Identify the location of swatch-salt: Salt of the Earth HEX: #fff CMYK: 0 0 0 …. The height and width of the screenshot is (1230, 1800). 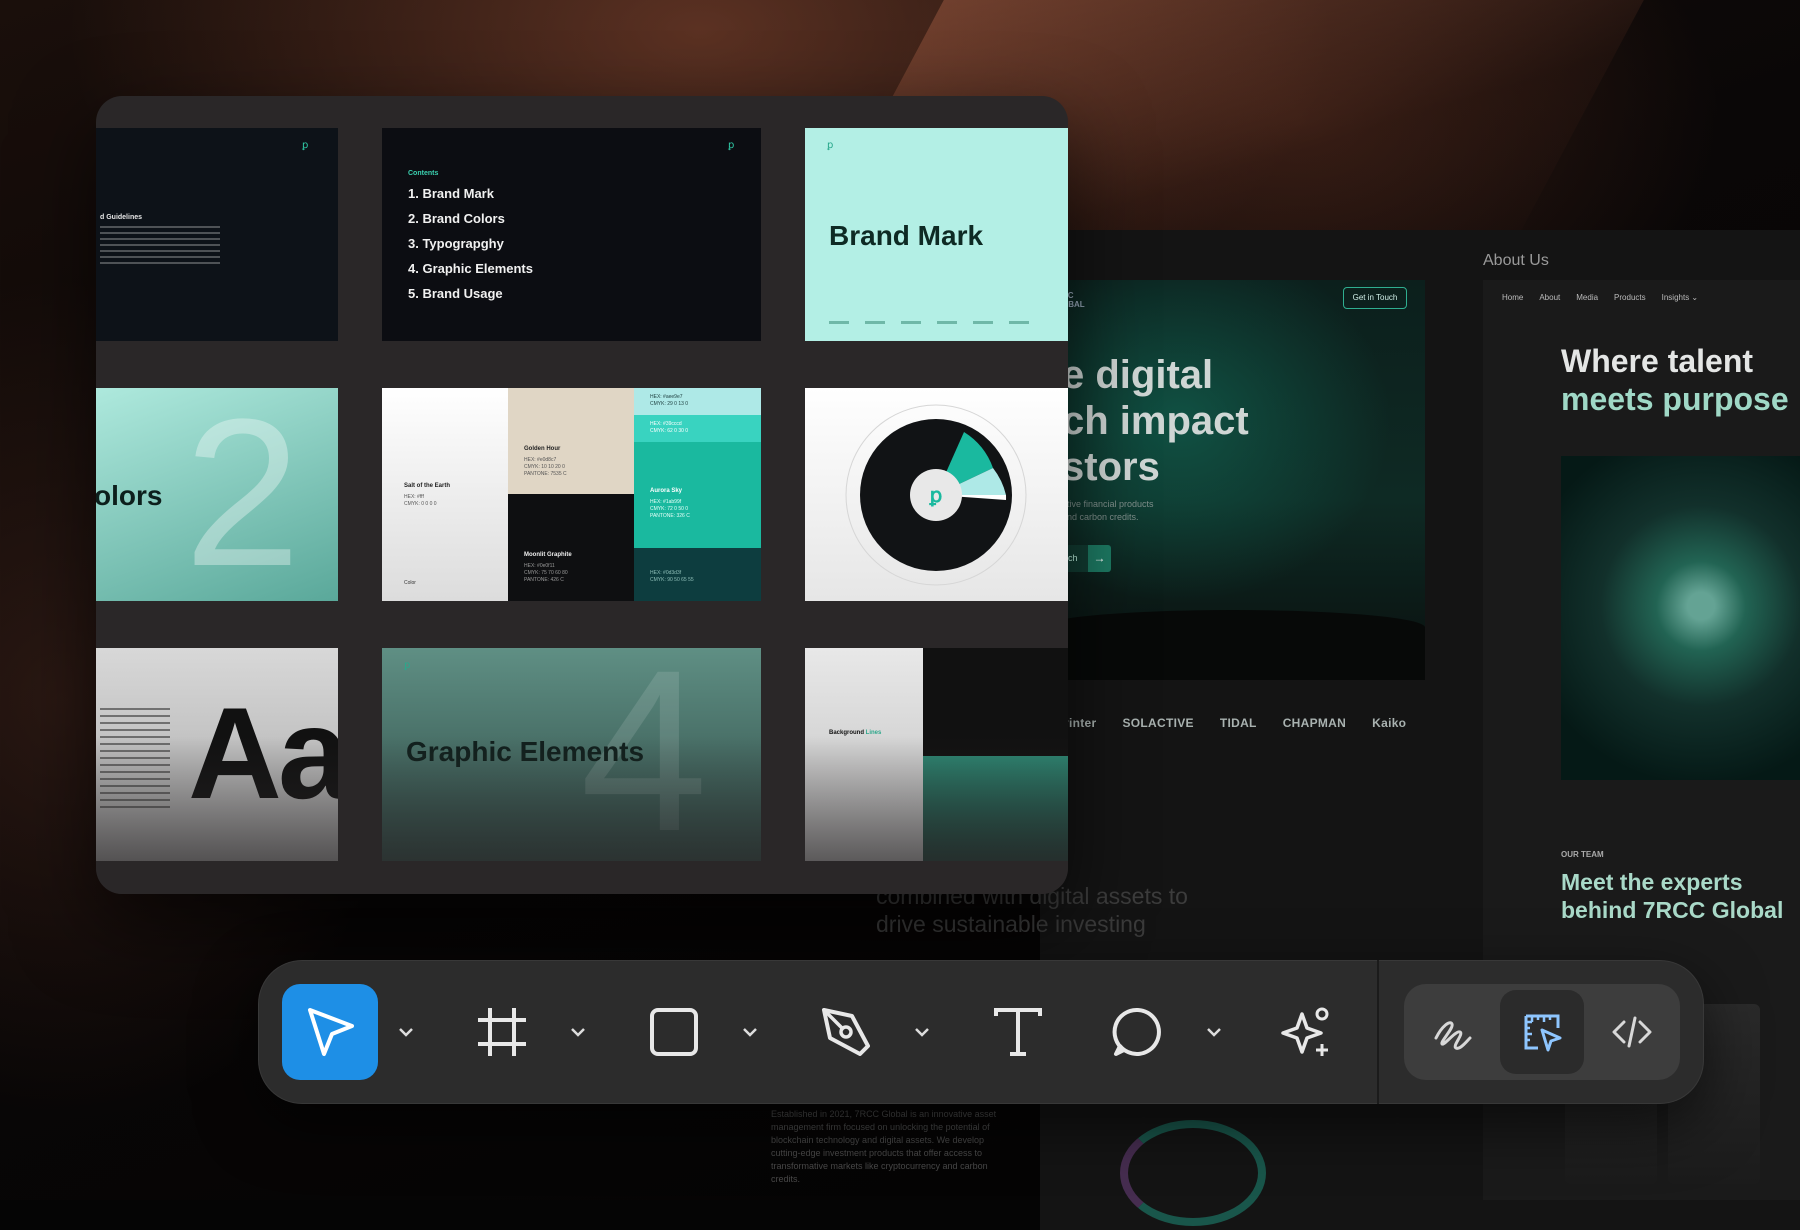
(445, 494).